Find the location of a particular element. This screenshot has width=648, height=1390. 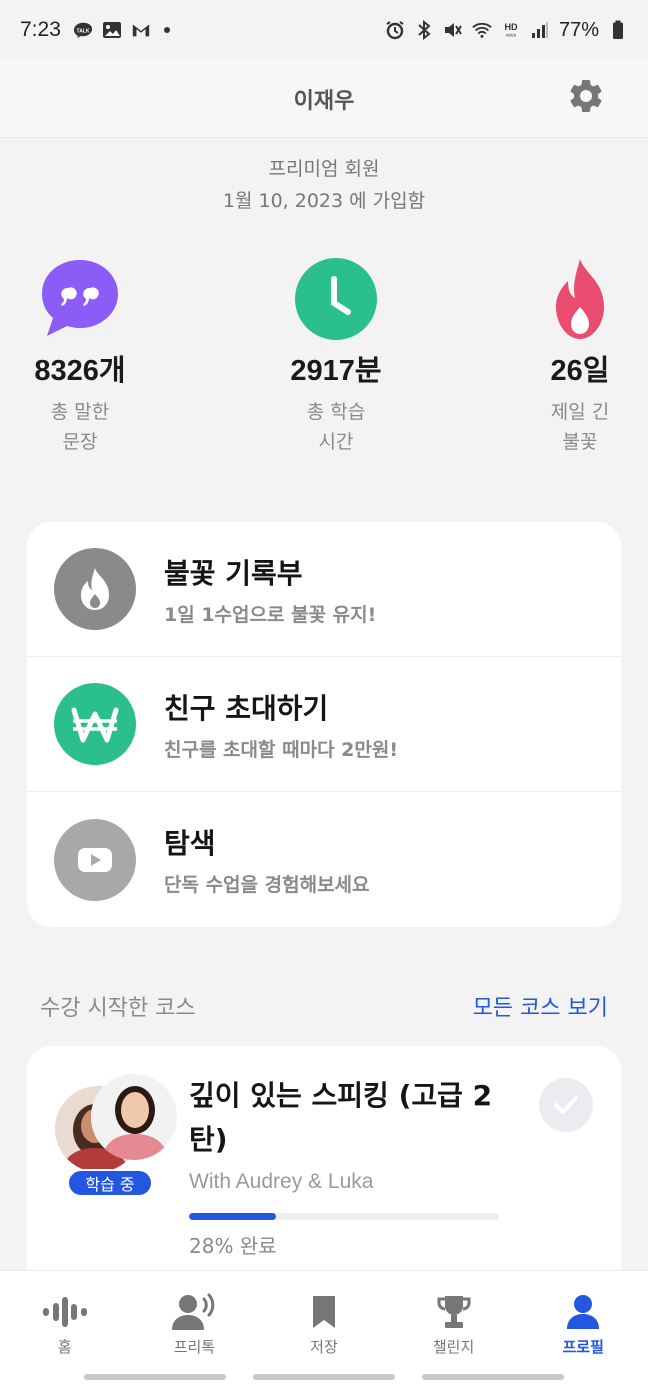

status-bar: 7:23 TALK HD voice 77% is located at coordinates (324, 30).